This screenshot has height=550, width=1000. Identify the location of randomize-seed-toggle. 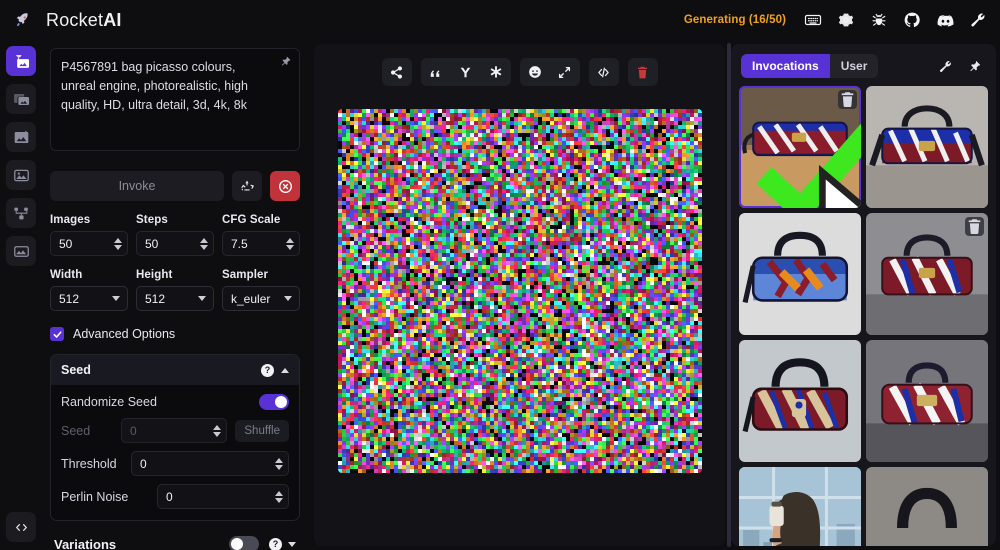
(274, 402).